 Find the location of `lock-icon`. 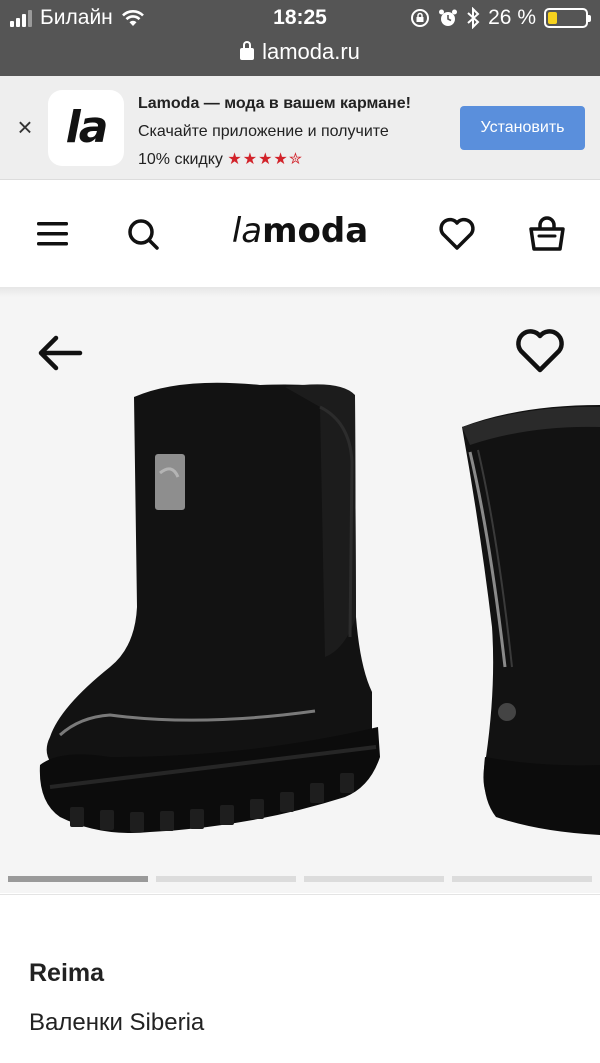

lock-icon is located at coordinates (247, 50).